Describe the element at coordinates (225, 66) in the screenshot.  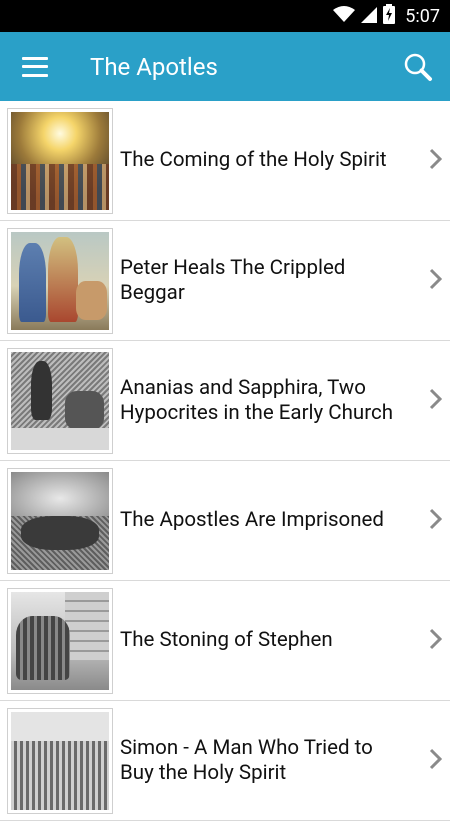
I see `app-bar: The Apotles` at that location.